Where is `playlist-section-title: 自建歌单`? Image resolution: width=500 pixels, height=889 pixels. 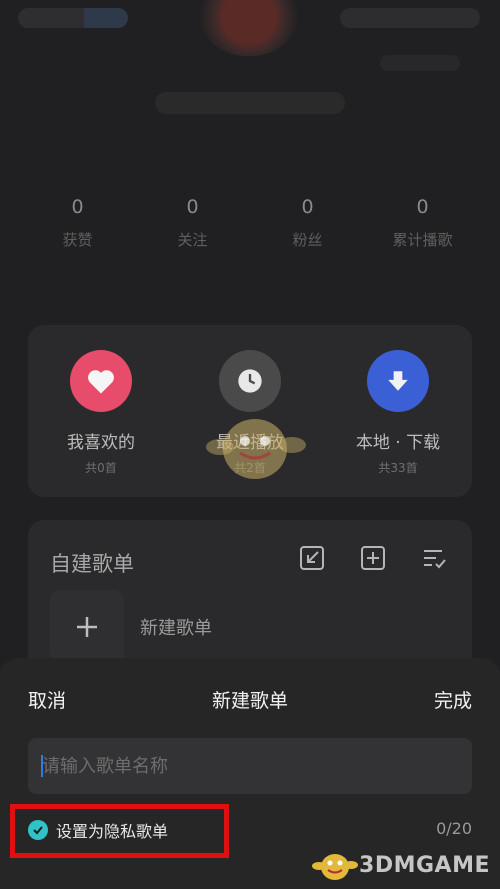 playlist-section-title: 自建歌单 is located at coordinates (92, 564).